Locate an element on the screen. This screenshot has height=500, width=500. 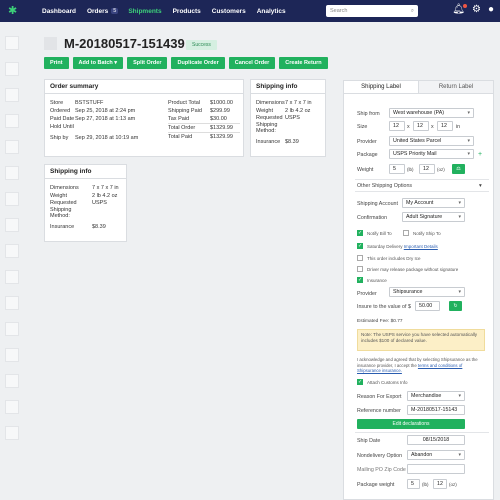
bell-icon: 🔔︎ is located at coordinates (459, 9).